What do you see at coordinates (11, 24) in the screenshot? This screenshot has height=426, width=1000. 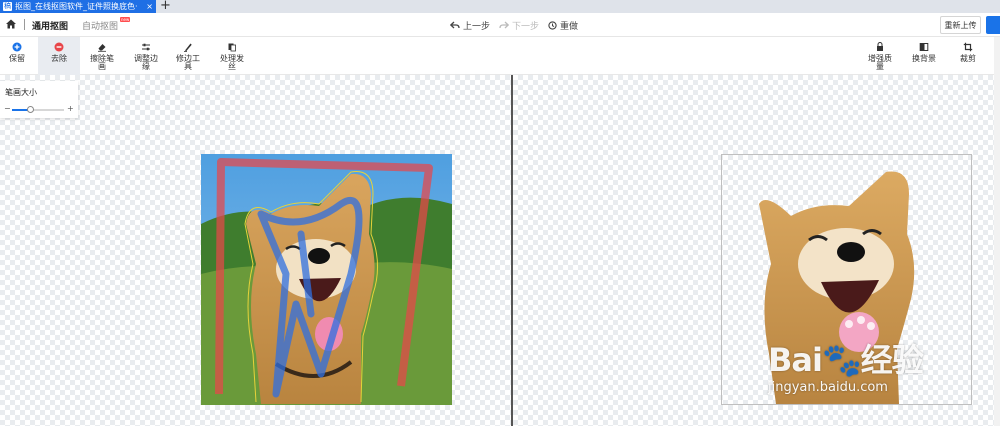 I see `home-icon` at bounding box center [11, 24].